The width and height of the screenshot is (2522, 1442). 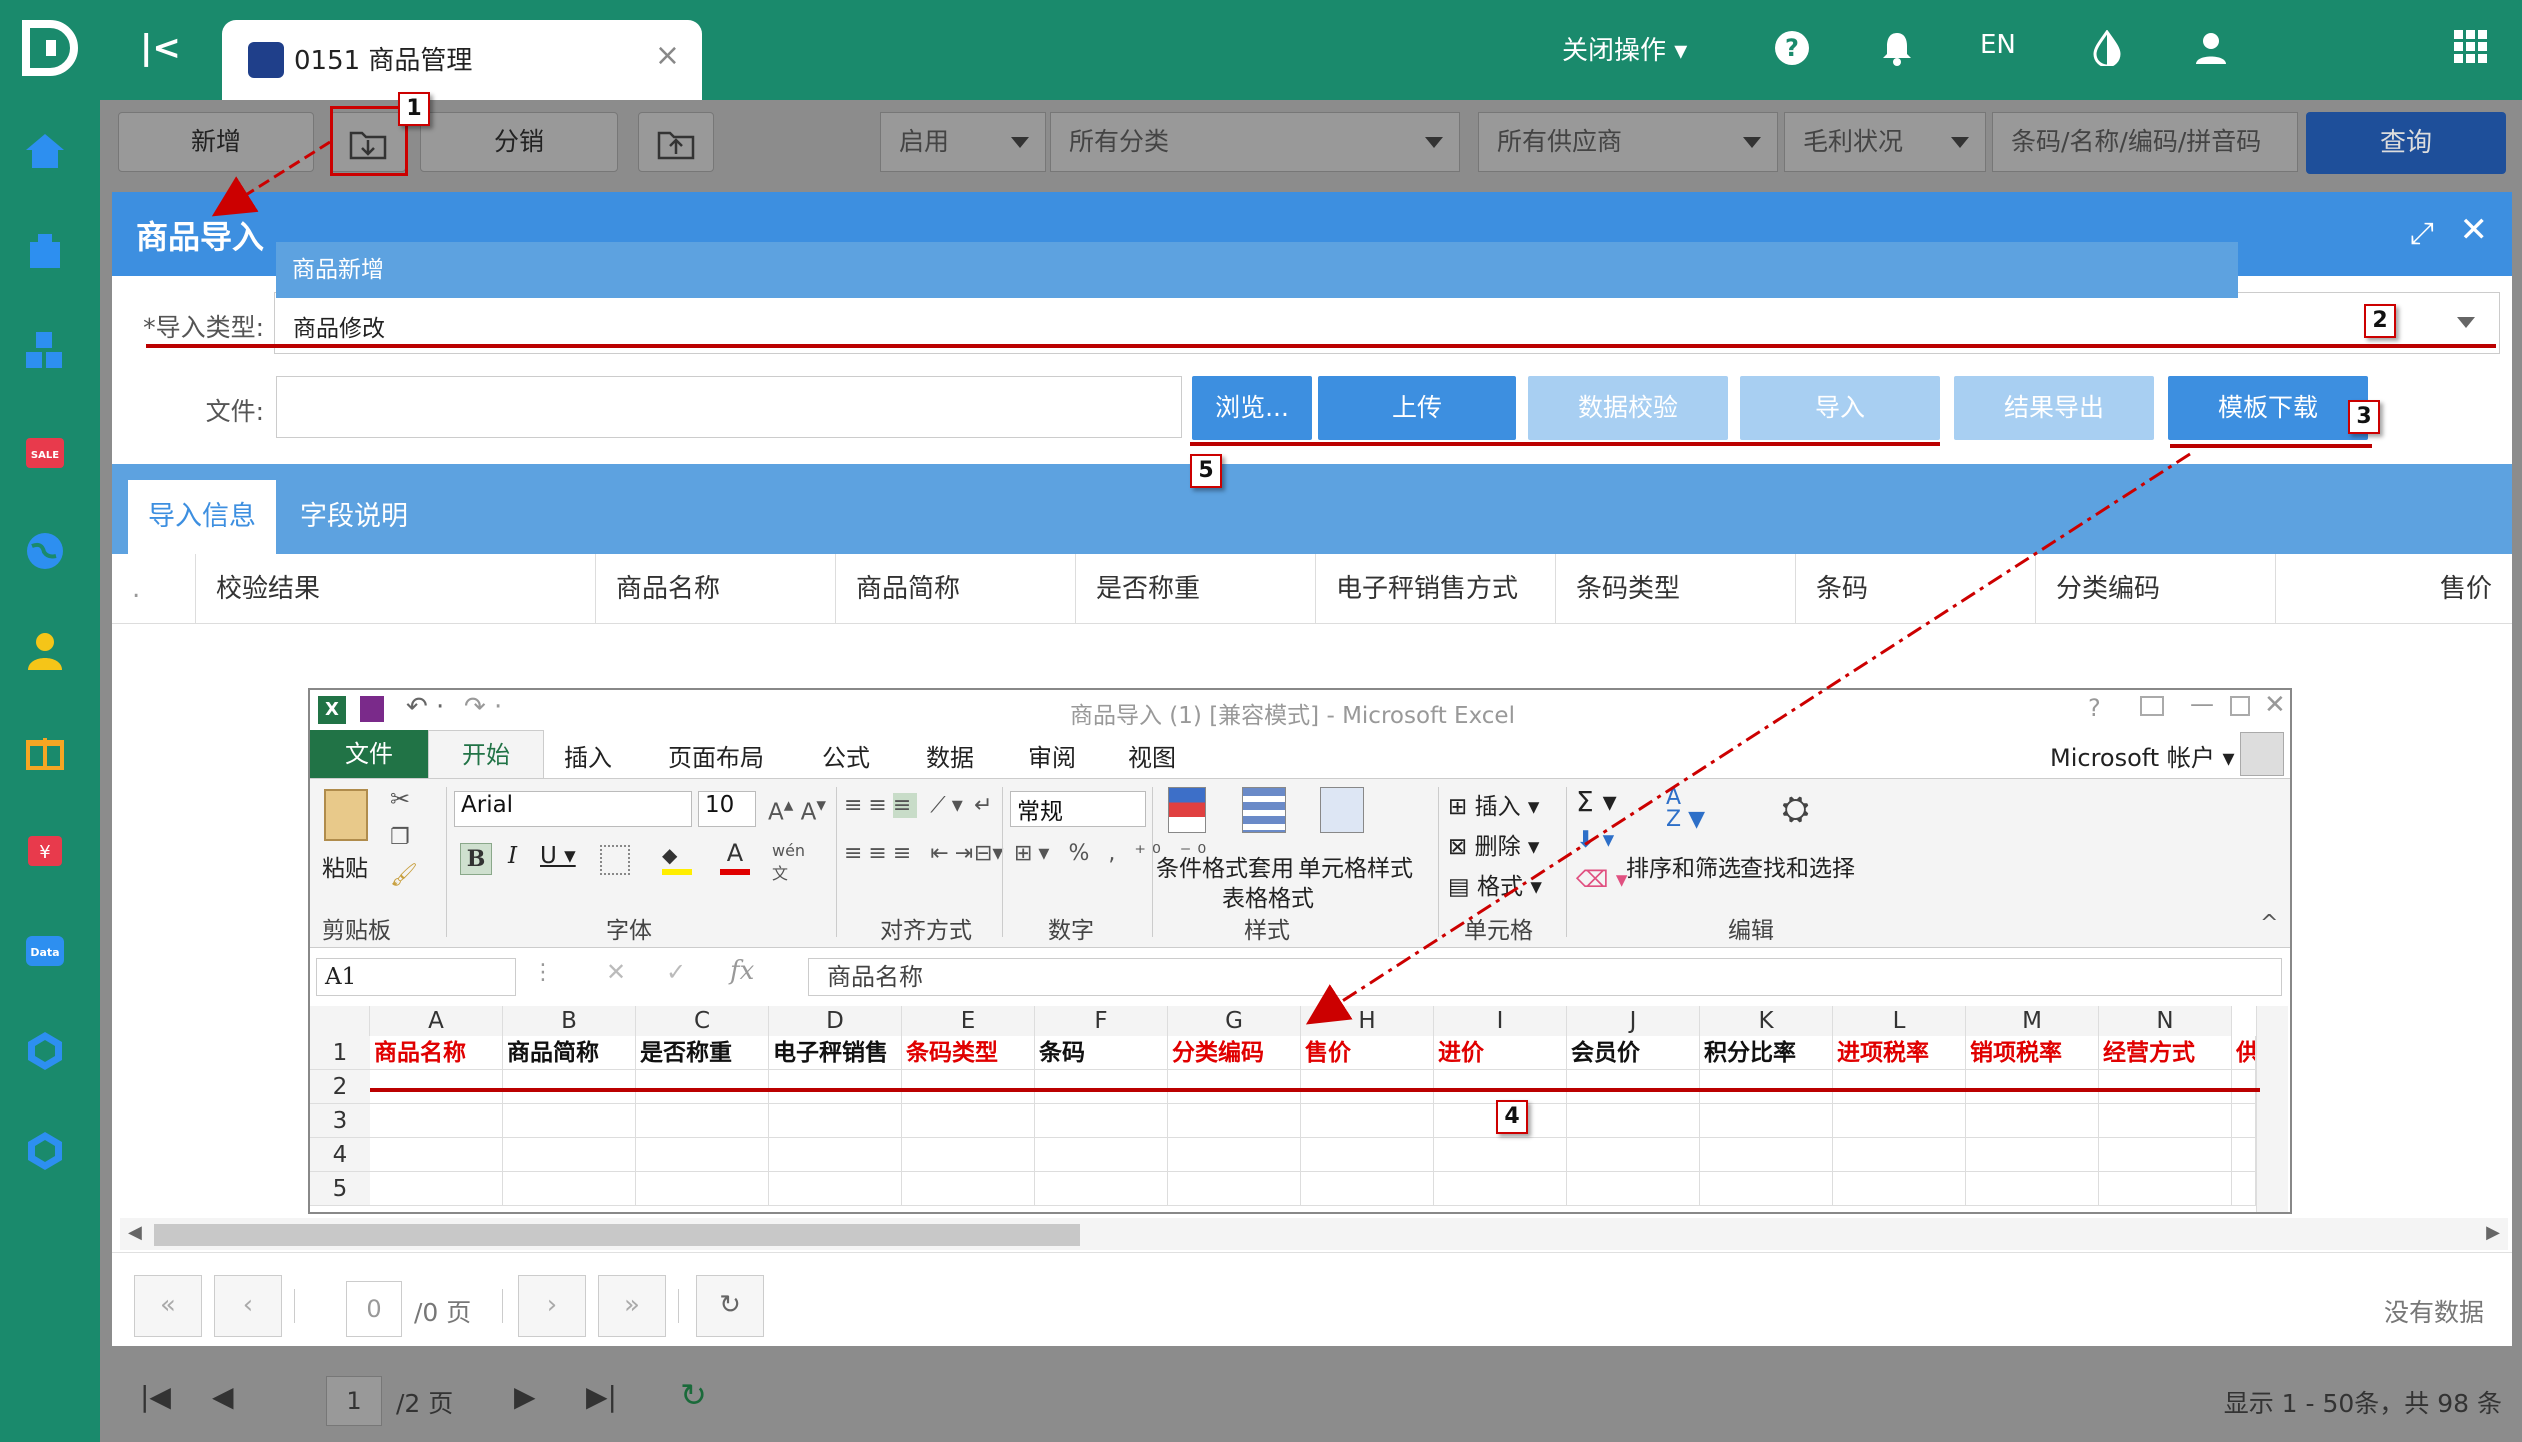 I want to click on column-header: M, so click(x=2032, y=1021).